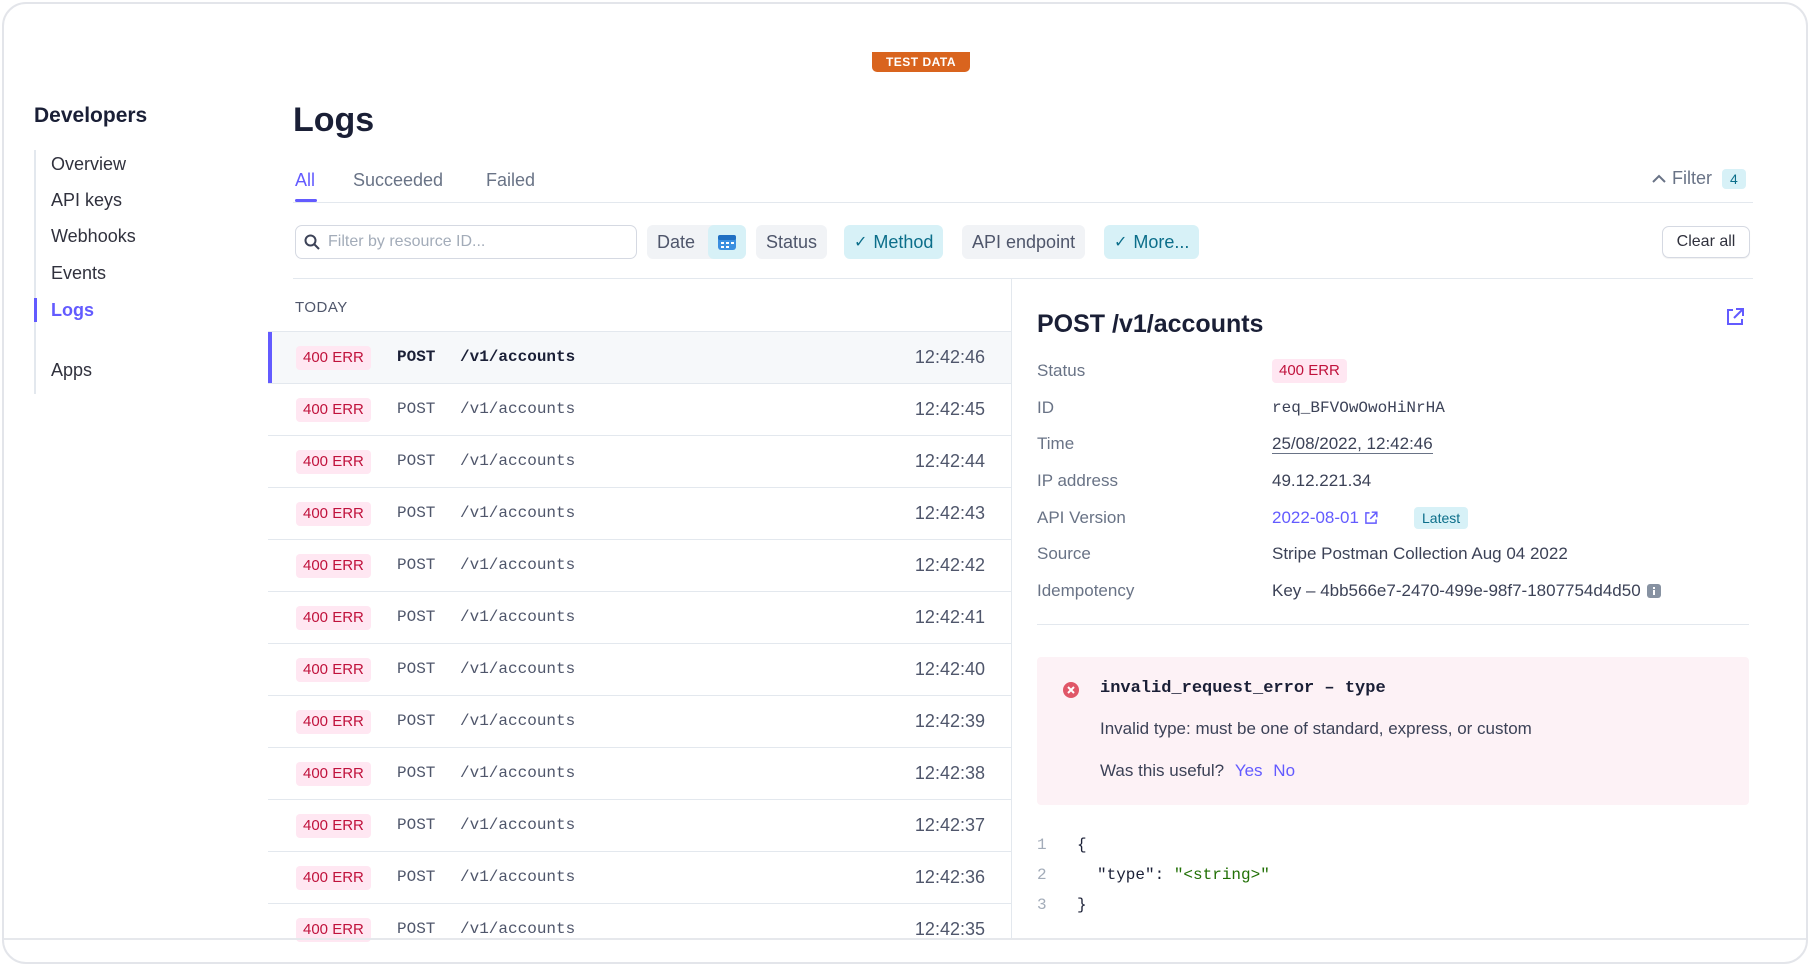 This screenshot has height=968, width=1812. Describe the element at coordinates (949, 513) in the screenshot. I see `request-time: 12:42:43` at that location.